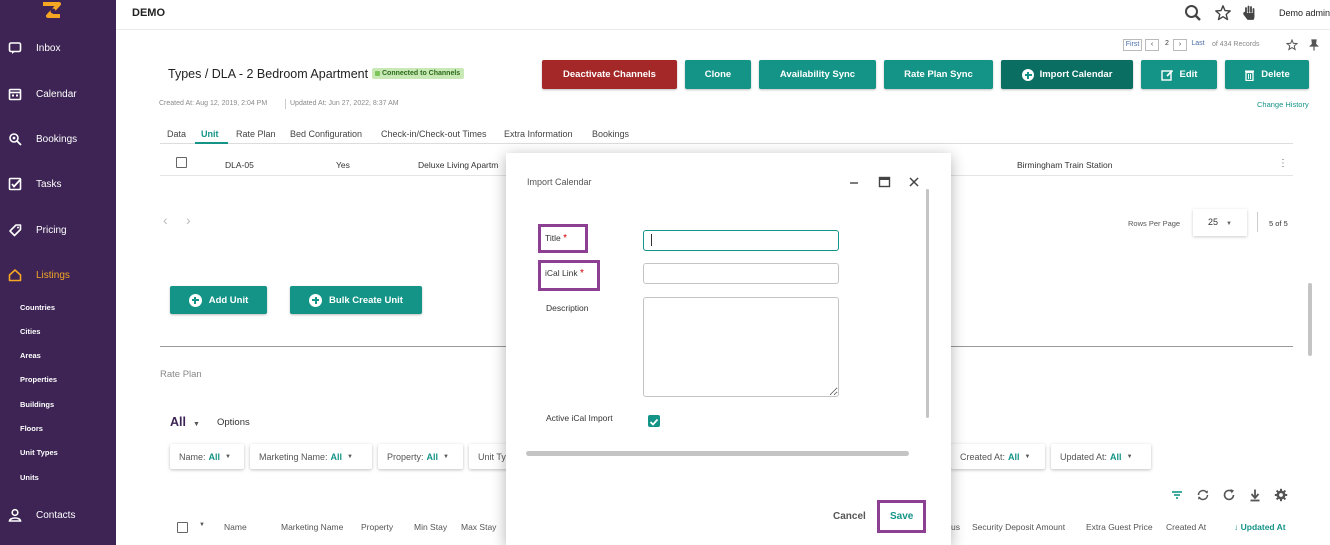  Describe the element at coordinates (58, 275) in the screenshot. I see `sidebar-item-listings: Listings` at that location.